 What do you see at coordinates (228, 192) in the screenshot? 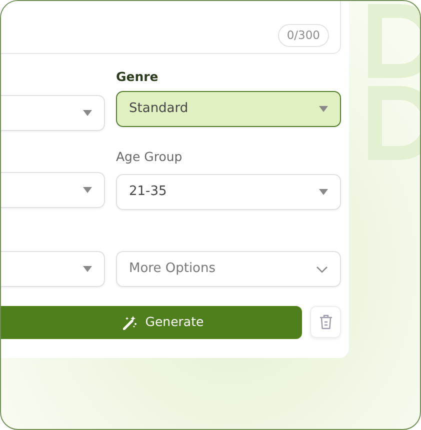
I see `select-field: 21-35` at bounding box center [228, 192].